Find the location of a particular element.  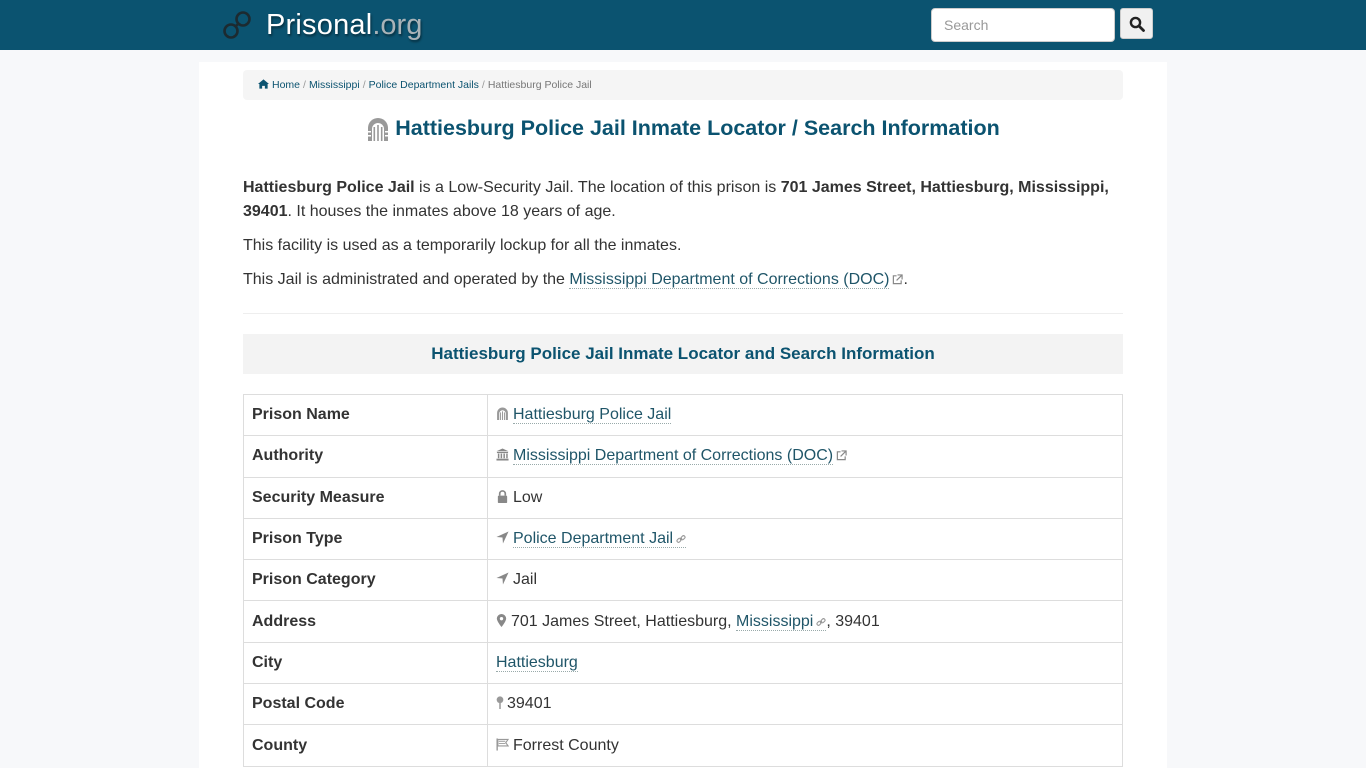

prison-category: Jail is located at coordinates (525, 580).